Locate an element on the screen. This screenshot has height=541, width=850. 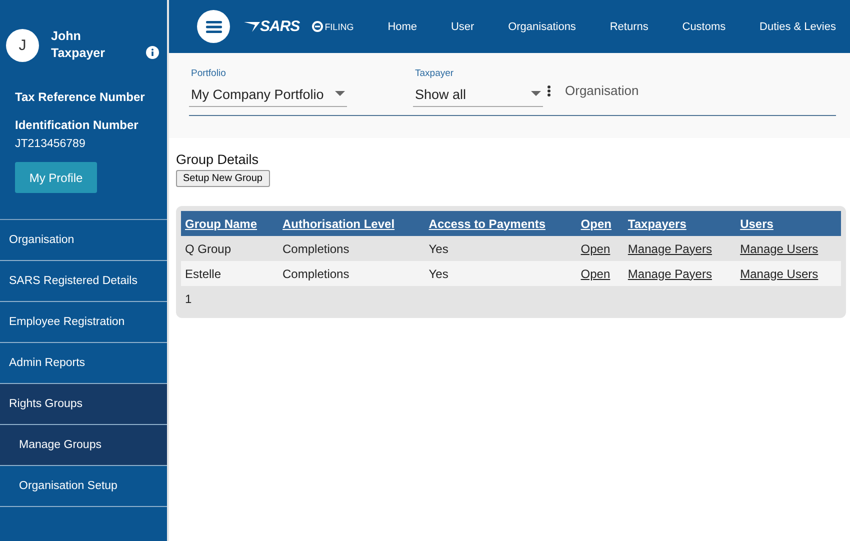
field-label: Portfolio is located at coordinates (208, 73).